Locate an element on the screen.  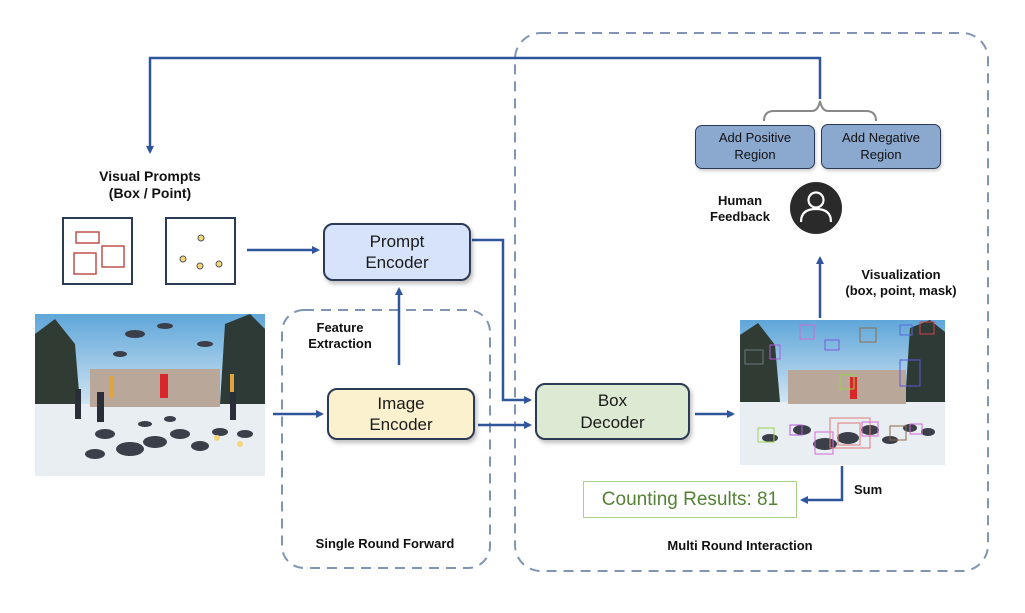
sum-arrow is located at coordinates (822, 485).